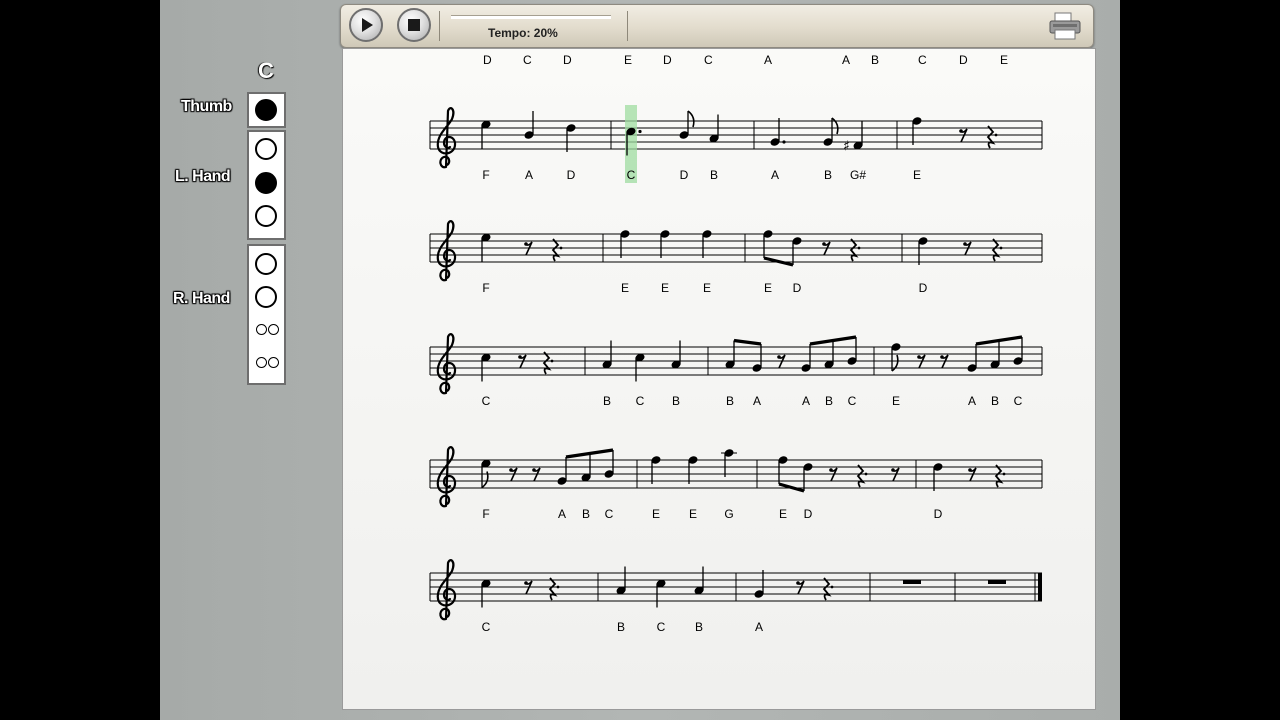 Image resolution: width=1280 pixels, height=720 pixels. Describe the element at coordinates (736, 144) in the screenshot. I see `staff-row: ♯ F A D C D B A B G# E` at that location.